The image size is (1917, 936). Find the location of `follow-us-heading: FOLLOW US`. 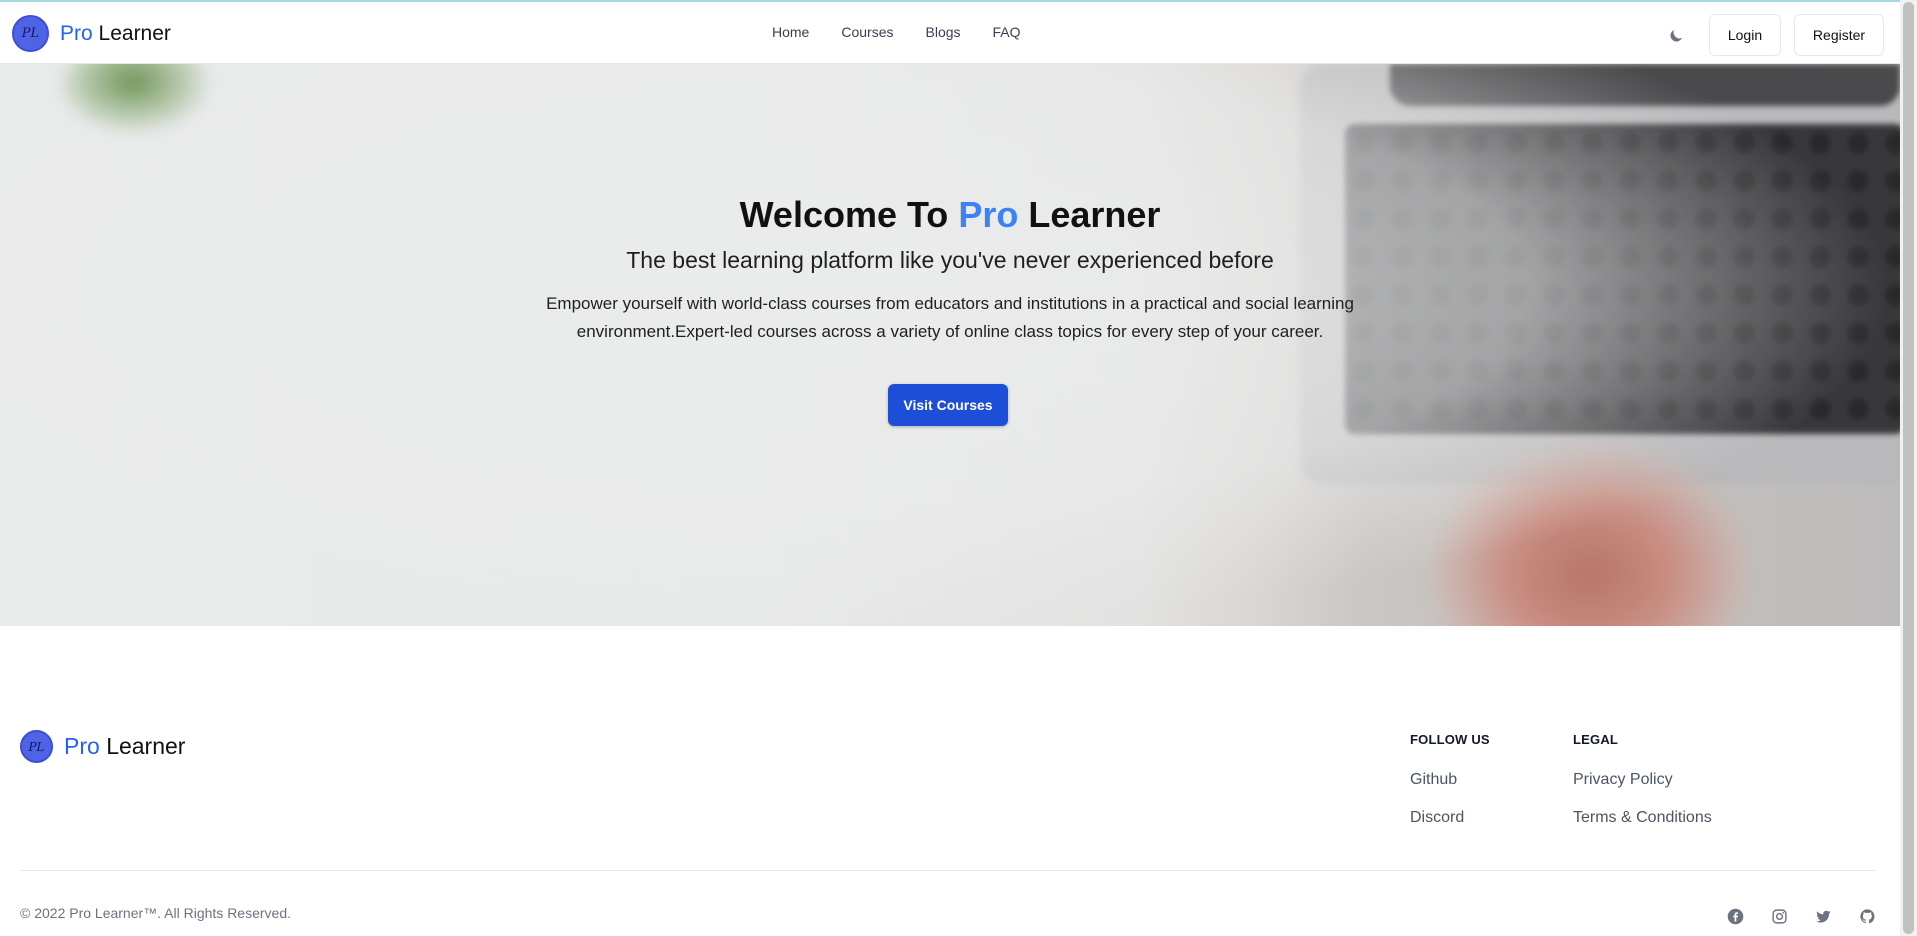

follow-us-heading: FOLLOW US is located at coordinates (1450, 739).